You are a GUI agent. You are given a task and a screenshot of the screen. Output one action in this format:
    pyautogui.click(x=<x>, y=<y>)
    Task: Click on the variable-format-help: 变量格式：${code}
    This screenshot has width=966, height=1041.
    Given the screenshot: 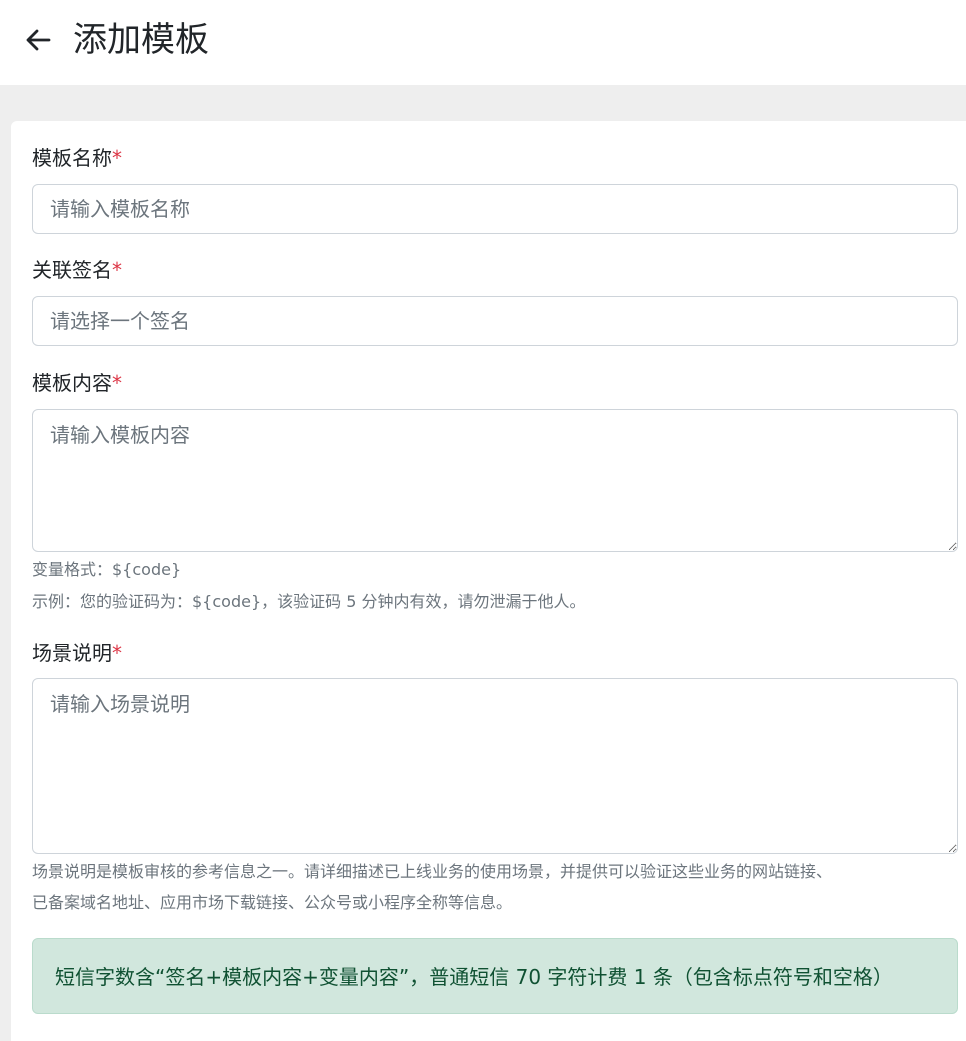 What is the action you would take?
    pyautogui.click(x=107, y=569)
    